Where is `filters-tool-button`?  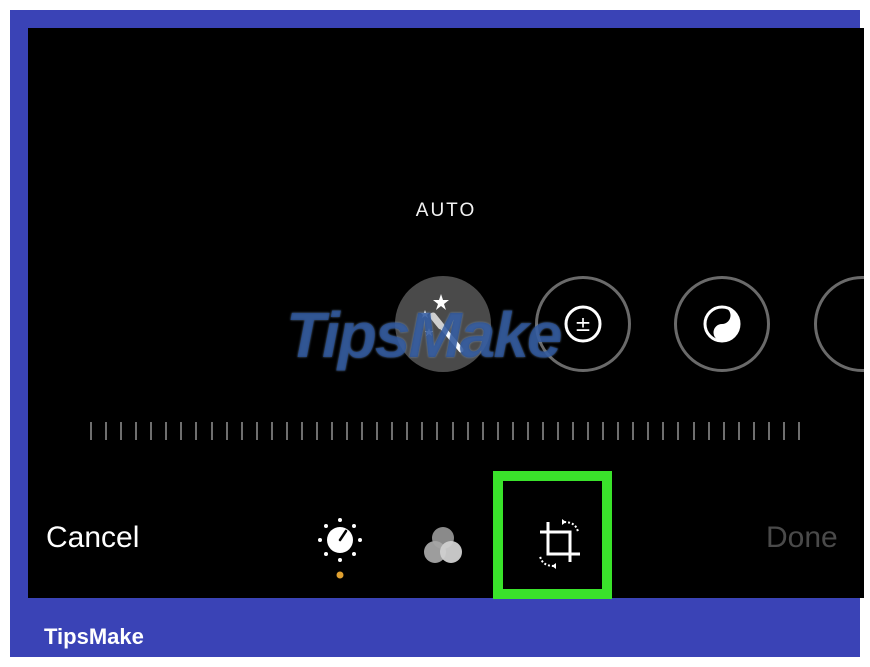
filters-tool-button is located at coordinates (443, 547).